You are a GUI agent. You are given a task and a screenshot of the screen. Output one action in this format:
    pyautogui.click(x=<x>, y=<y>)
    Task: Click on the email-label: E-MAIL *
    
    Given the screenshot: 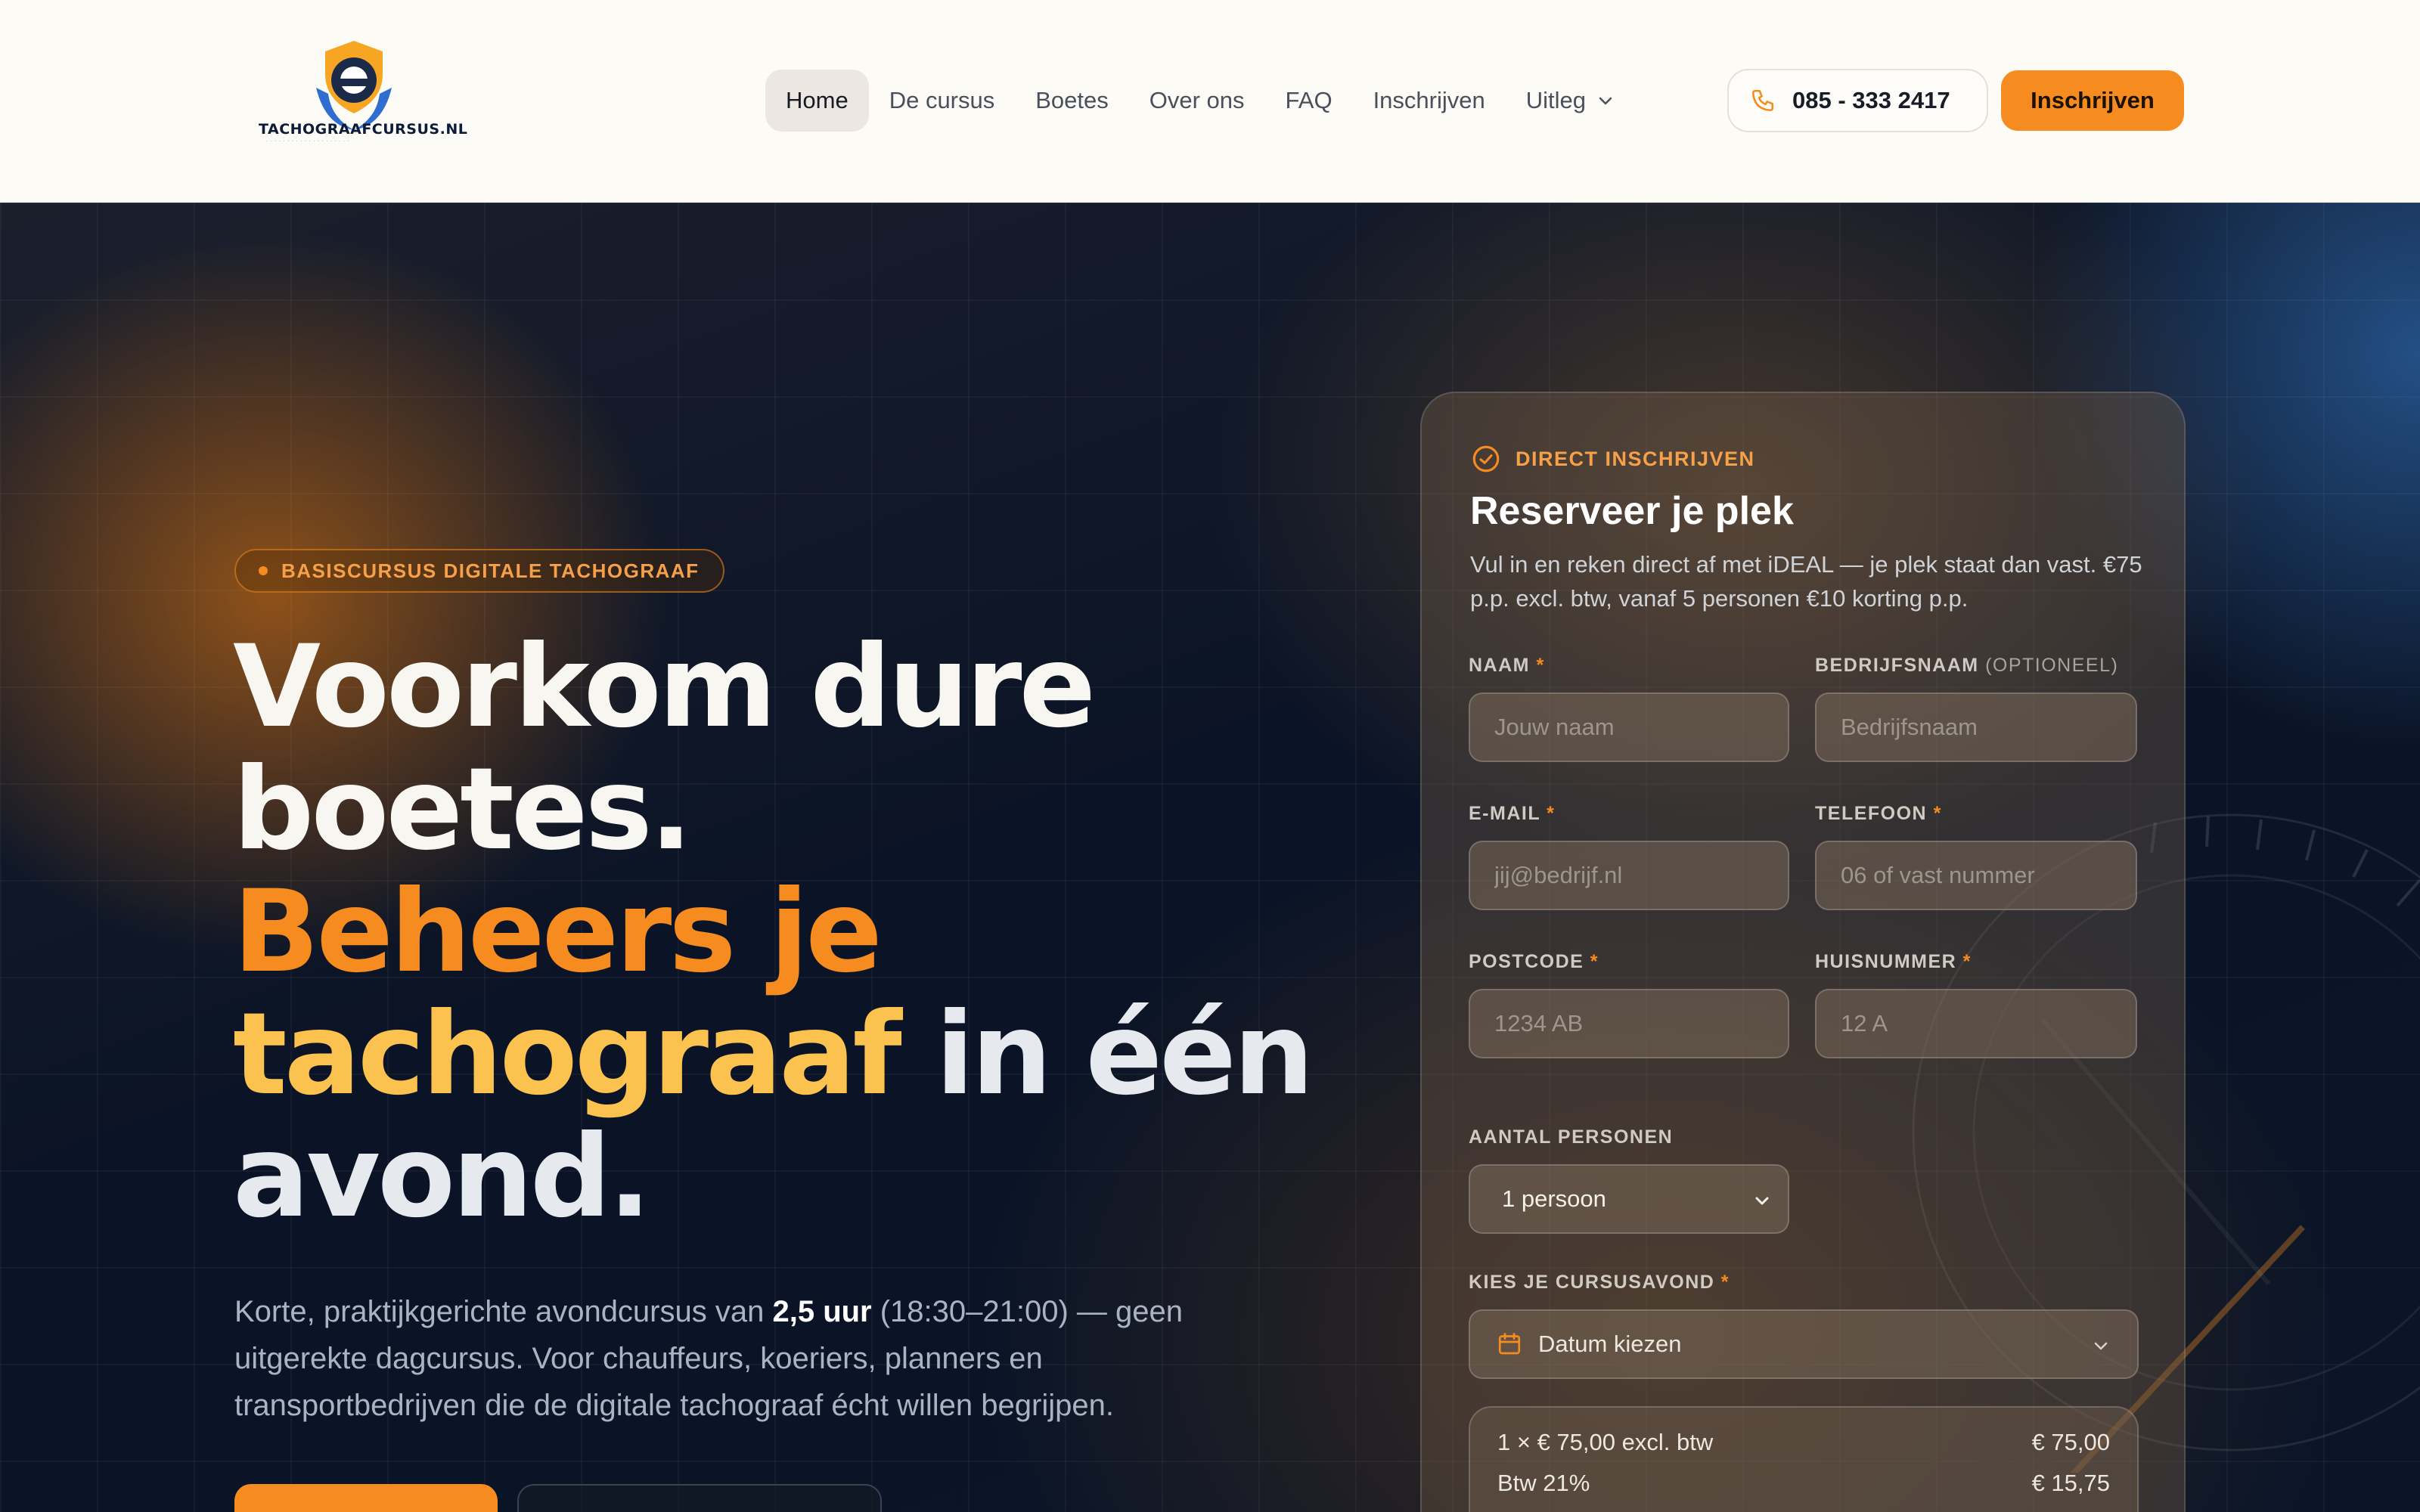 What is the action you would take?
    pyautogui.click(x=1512, y=814)
    